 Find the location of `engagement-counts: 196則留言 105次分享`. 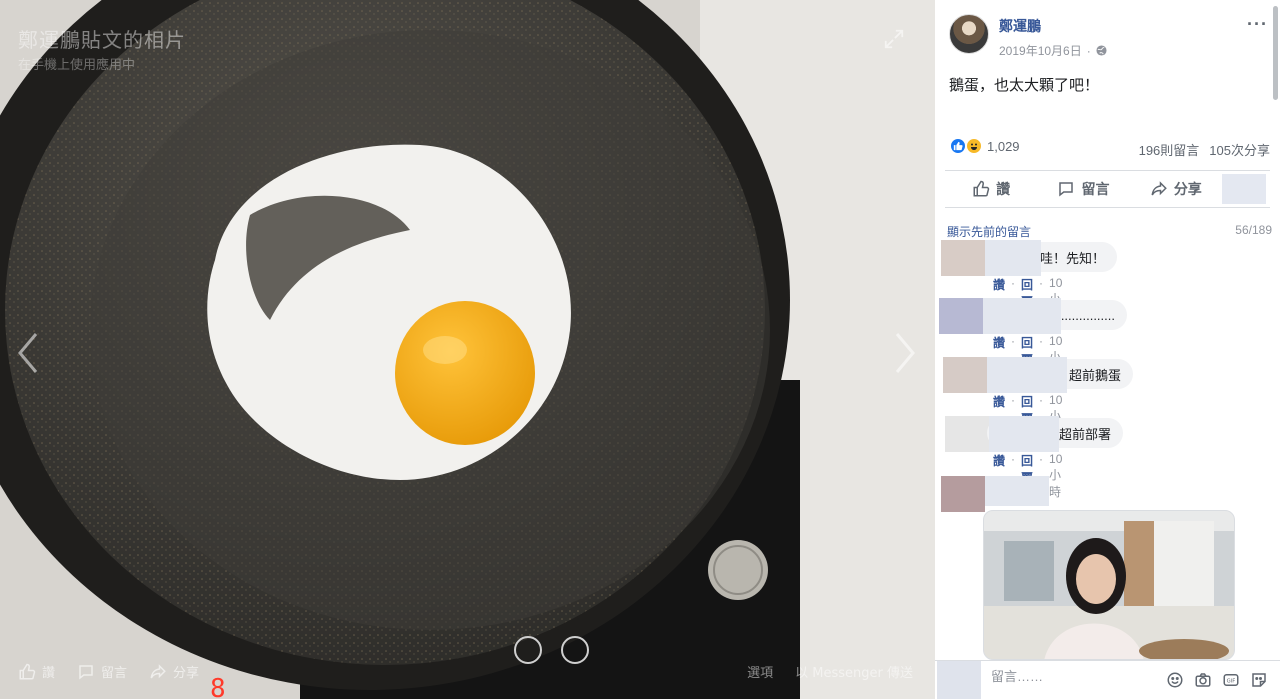

engagement-counts: 196則留言 105次分享 is located at coordinates (1204, 149).